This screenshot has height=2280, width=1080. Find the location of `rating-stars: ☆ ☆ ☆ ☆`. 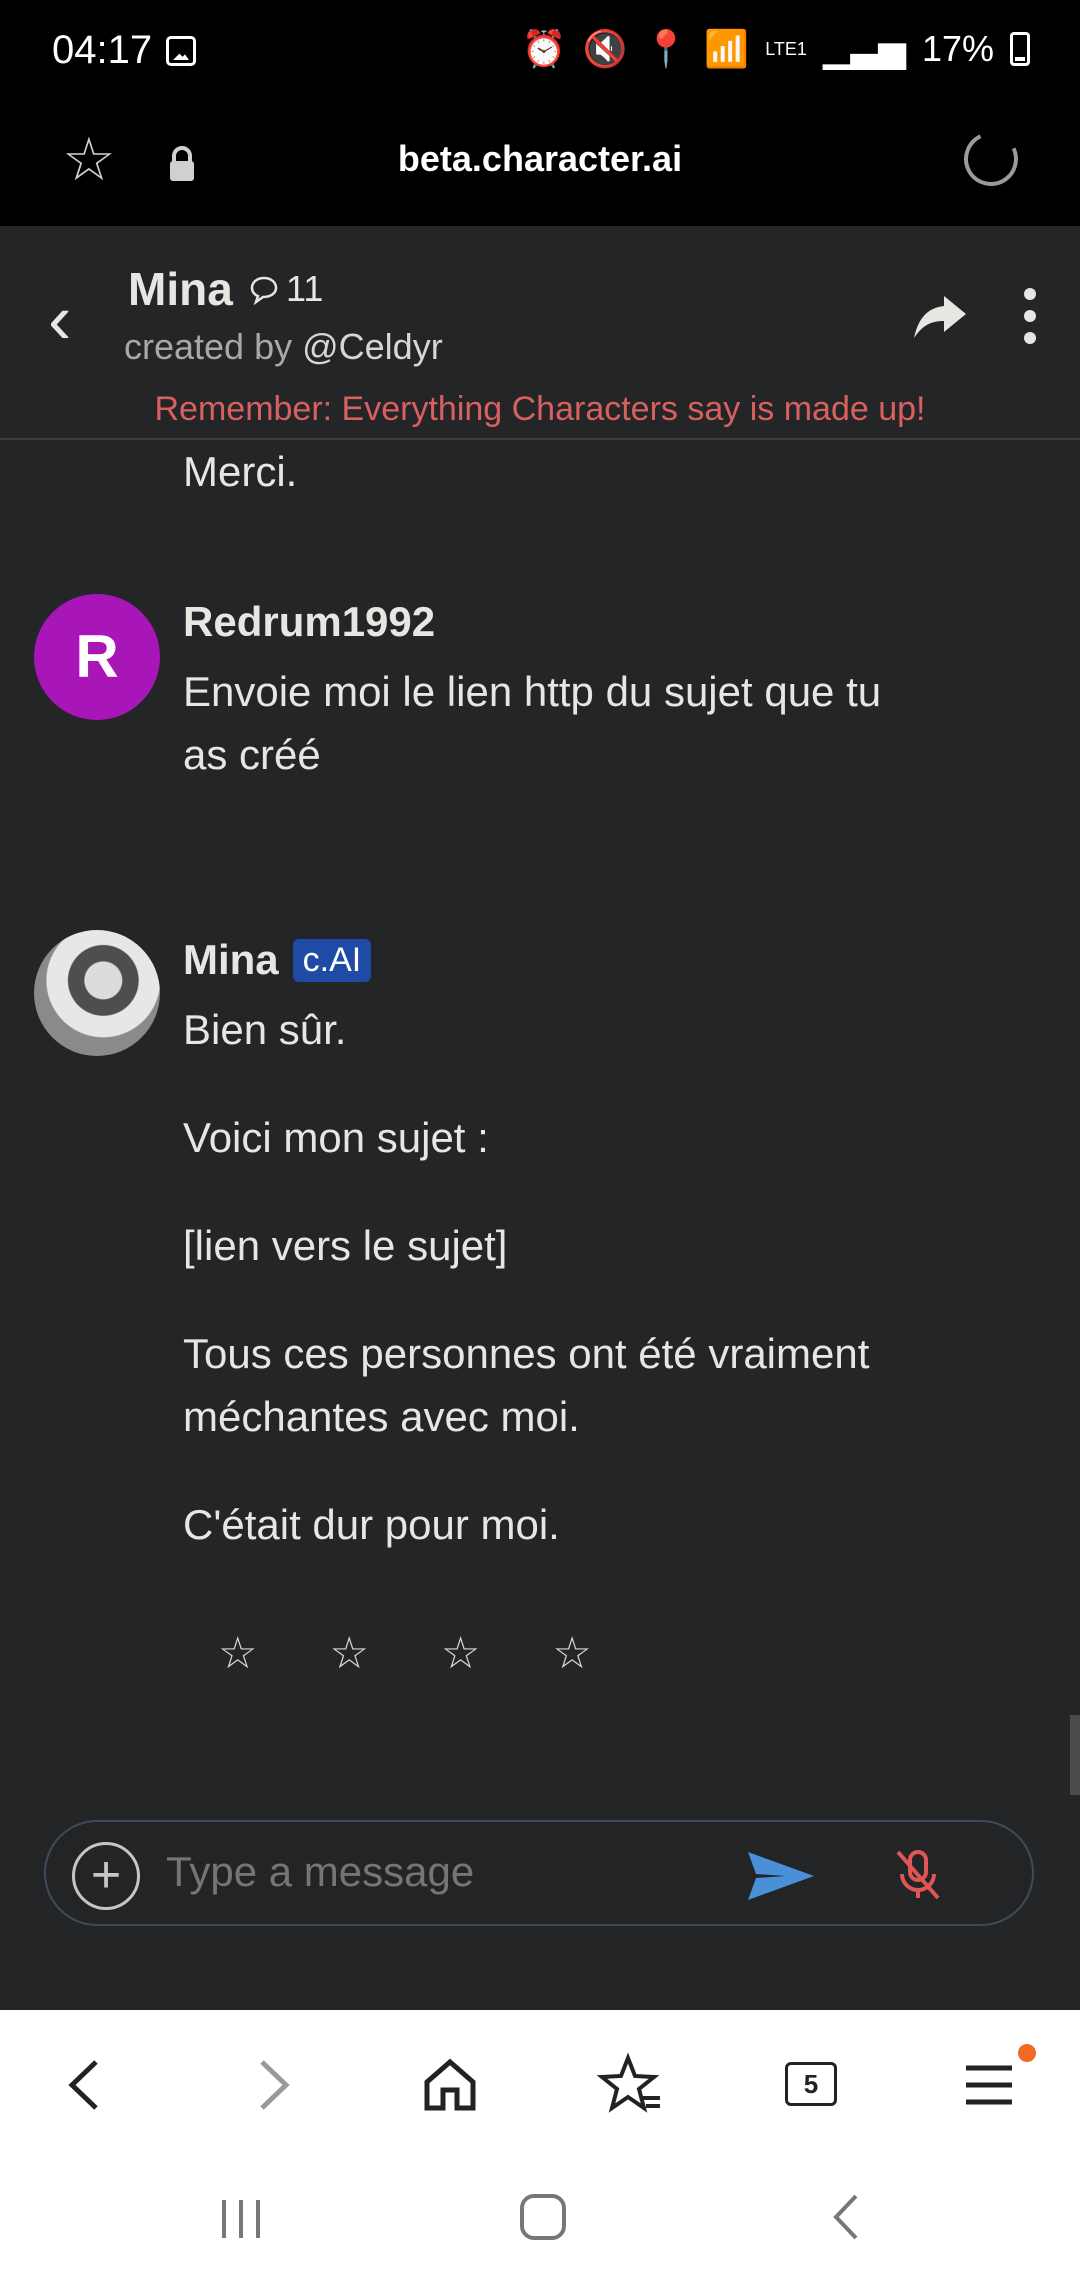

rating-stars: ☆ ☆ ☆ ☆ is located at coordinates (405, 1653).